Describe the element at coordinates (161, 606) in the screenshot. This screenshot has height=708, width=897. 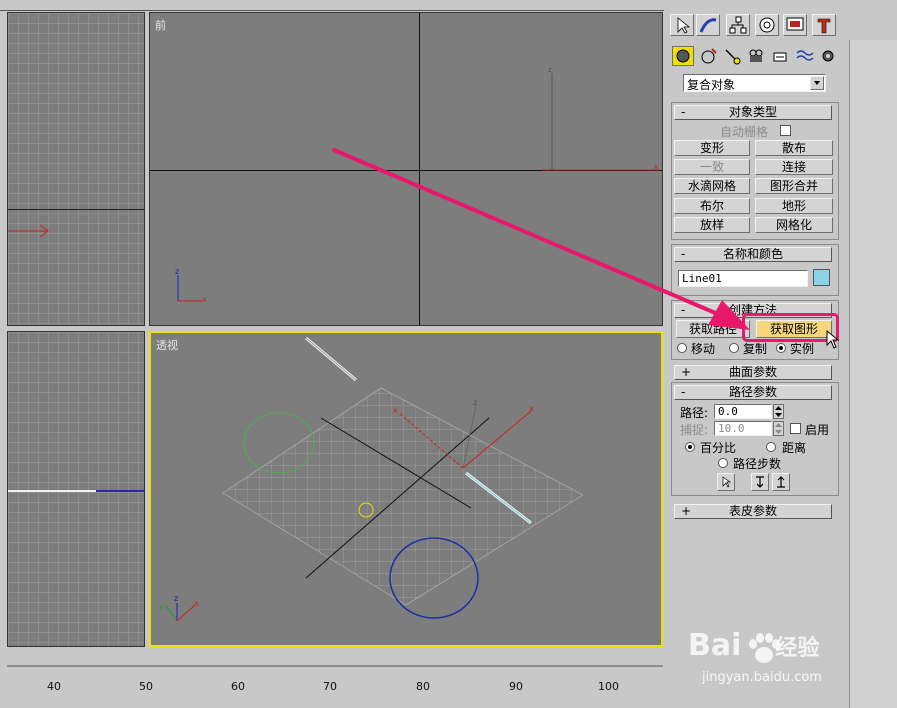
I see `svg-text: y` at that location.